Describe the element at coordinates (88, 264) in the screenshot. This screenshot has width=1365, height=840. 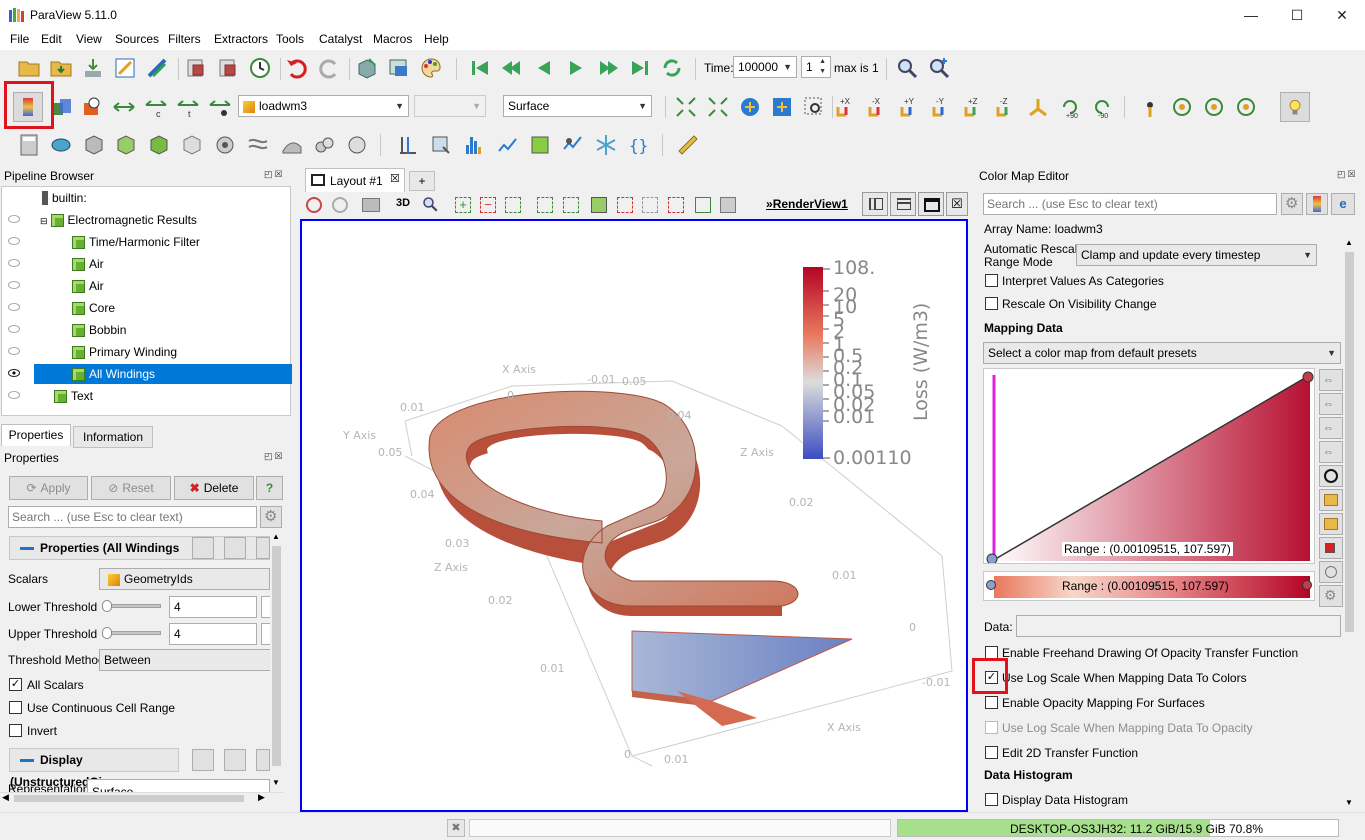
I see `tree-item-air: Air` at that location.